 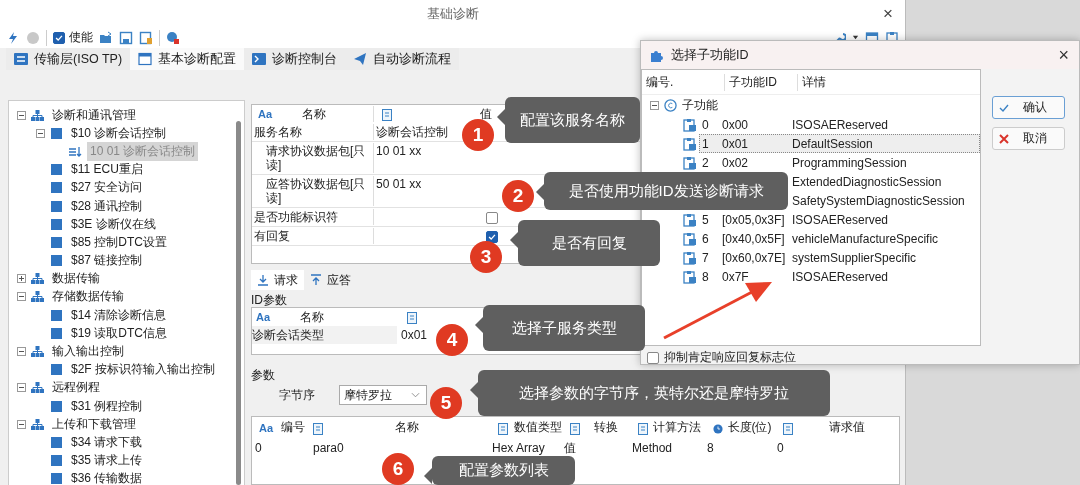 What do you see at coordinates (143, 370) in the screenshot?
I see `tree-item: $2F 按标识符输入输出控制` at bounding box center [143, 370].